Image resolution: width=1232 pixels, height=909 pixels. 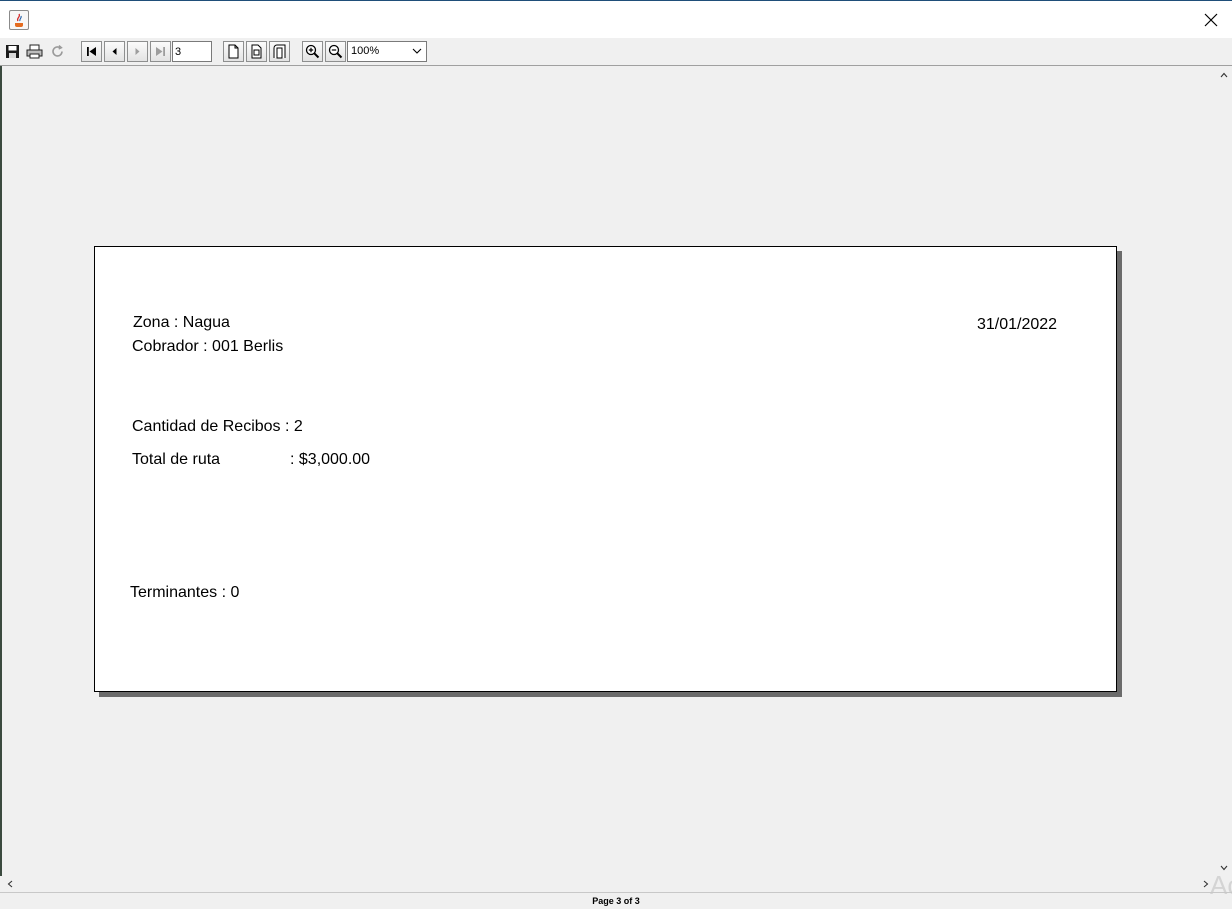 I want to click on horizontal-scrollbar, so click(x=608, y=884).